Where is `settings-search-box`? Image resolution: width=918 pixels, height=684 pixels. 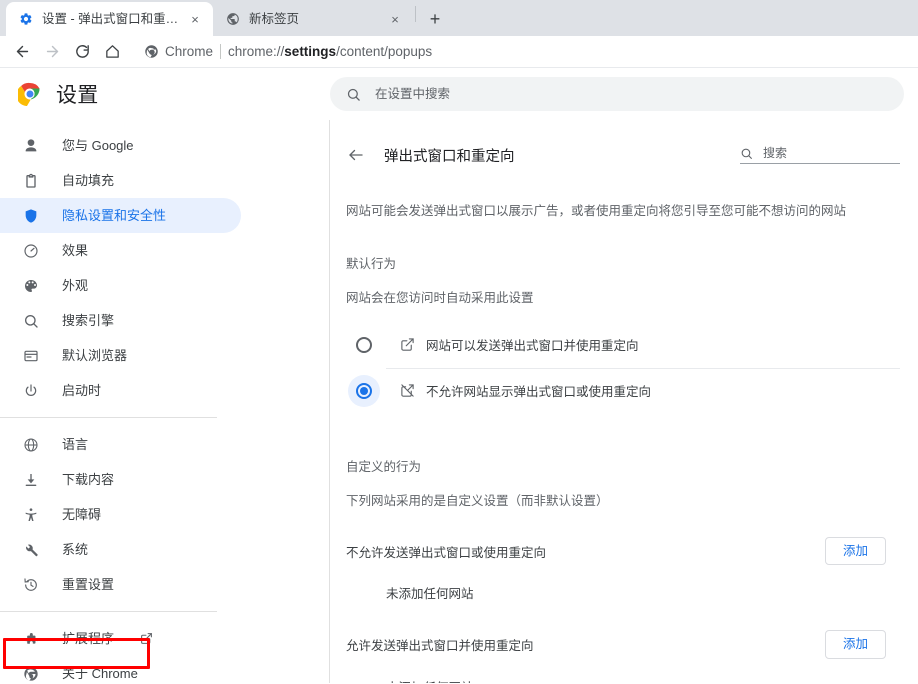 settings-search-box is located at coordinates (617, 94).